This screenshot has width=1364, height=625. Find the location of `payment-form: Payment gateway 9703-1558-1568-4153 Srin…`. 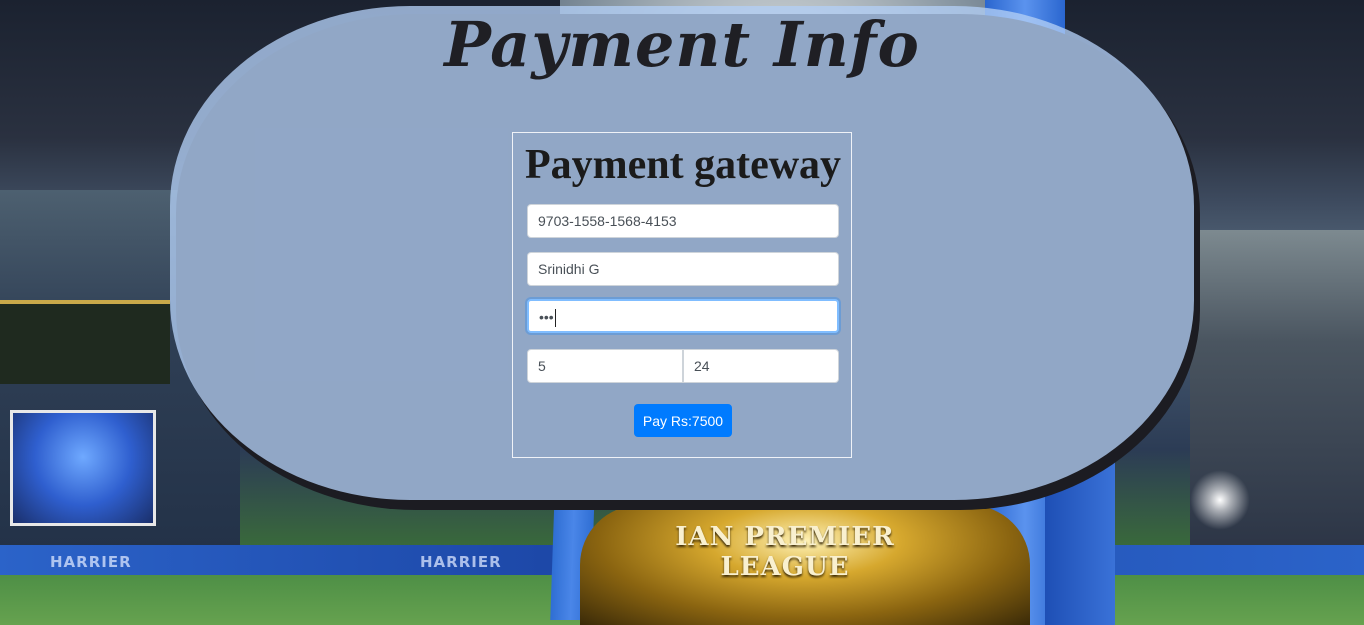

payment-form: Payment gateway 9703-1558-1568-4153 Srin… is located at coordinates (682, 295).